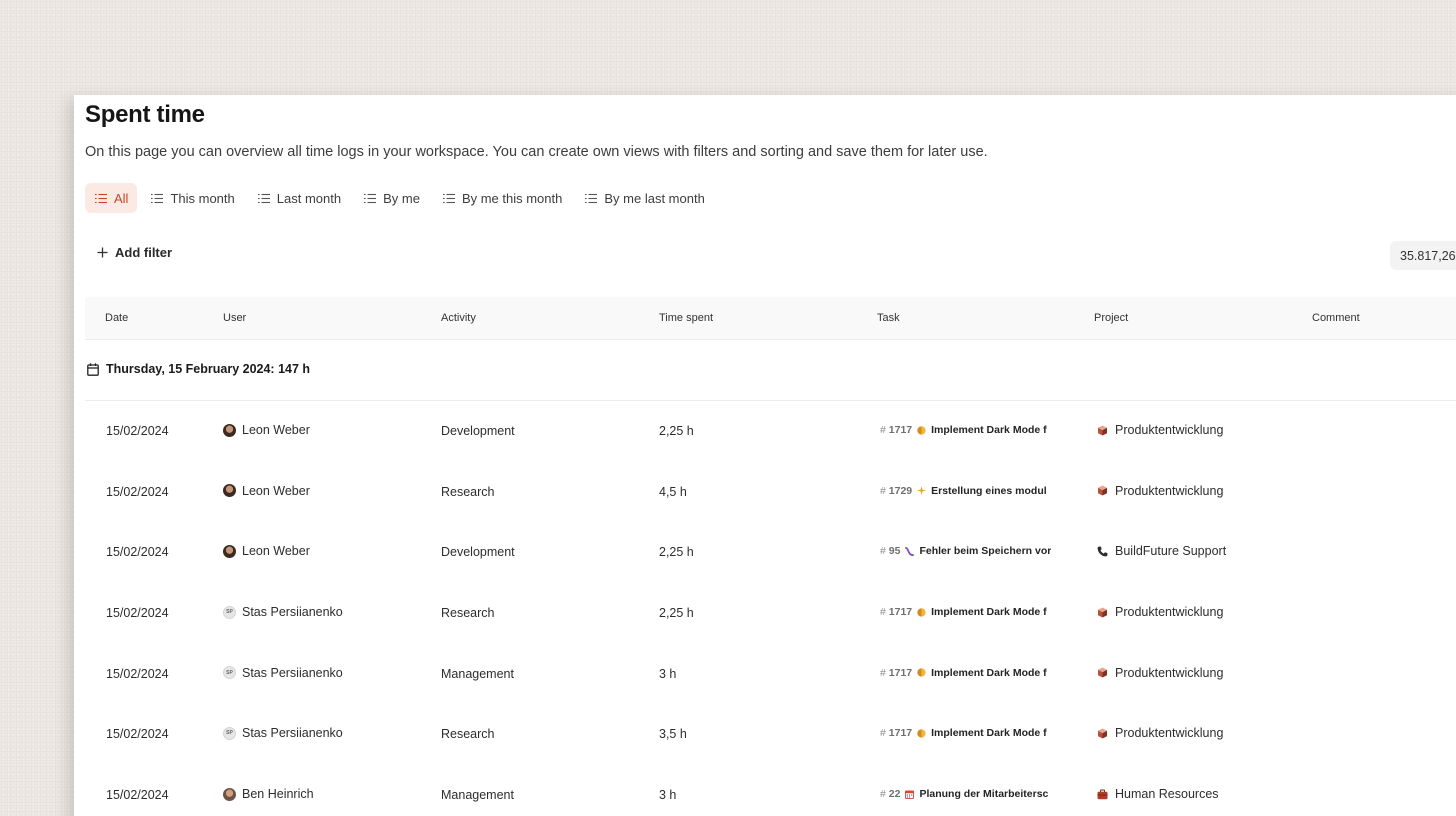  What do you see at coordinates (278, 794) in the screenshot?
I see `user-name: Ben Heinrich` at bounding box center [278, 794].